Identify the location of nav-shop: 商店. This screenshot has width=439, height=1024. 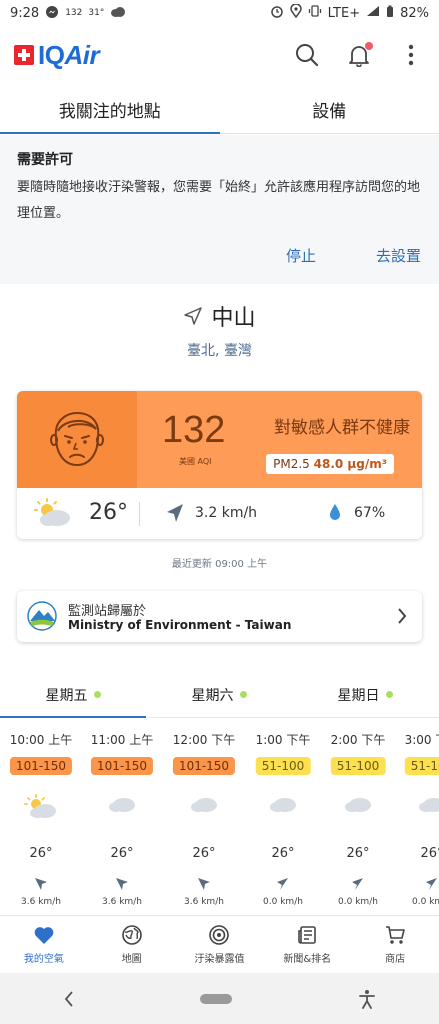
(395, 944).